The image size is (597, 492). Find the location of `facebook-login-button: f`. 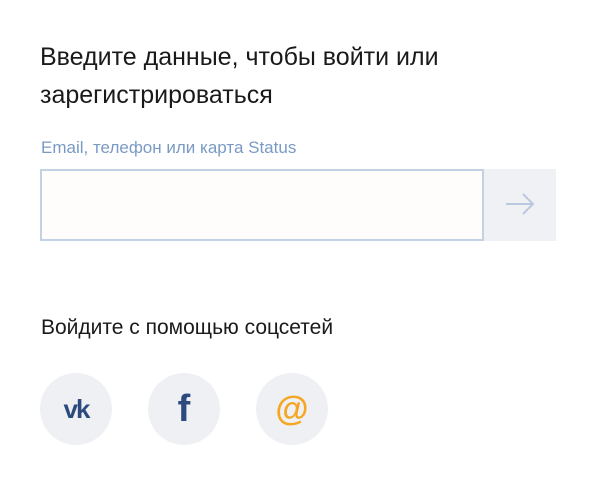

facebook-login-button: f is located at coordinates (184, 409).